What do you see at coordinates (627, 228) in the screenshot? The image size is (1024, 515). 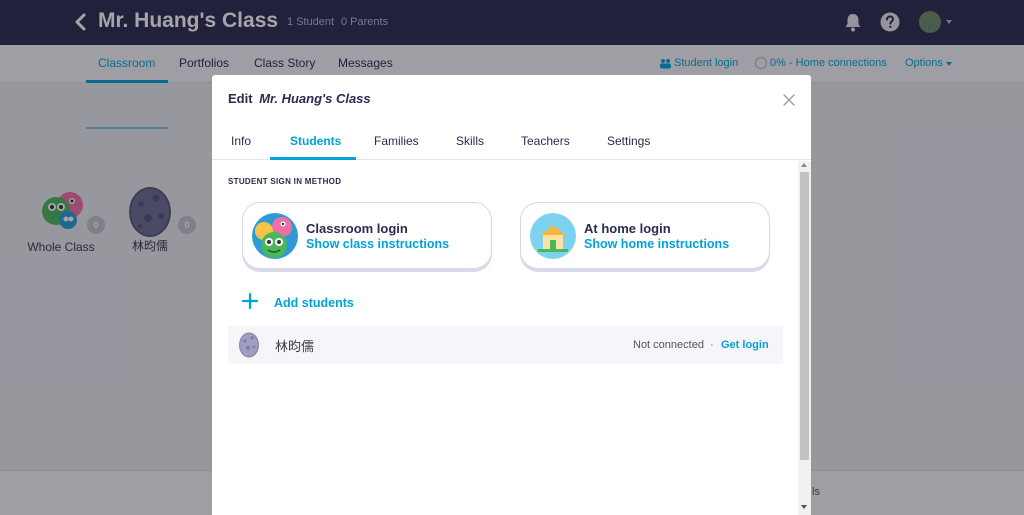 I see `home-login-title: At home login` at bounding box center [627, 228].